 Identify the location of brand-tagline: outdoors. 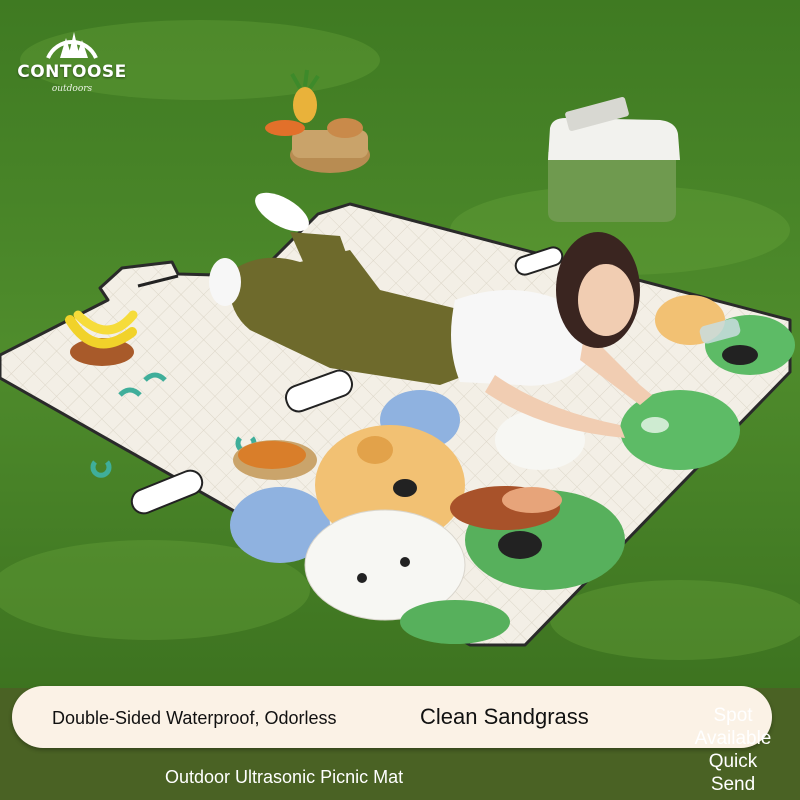
(72, 89).